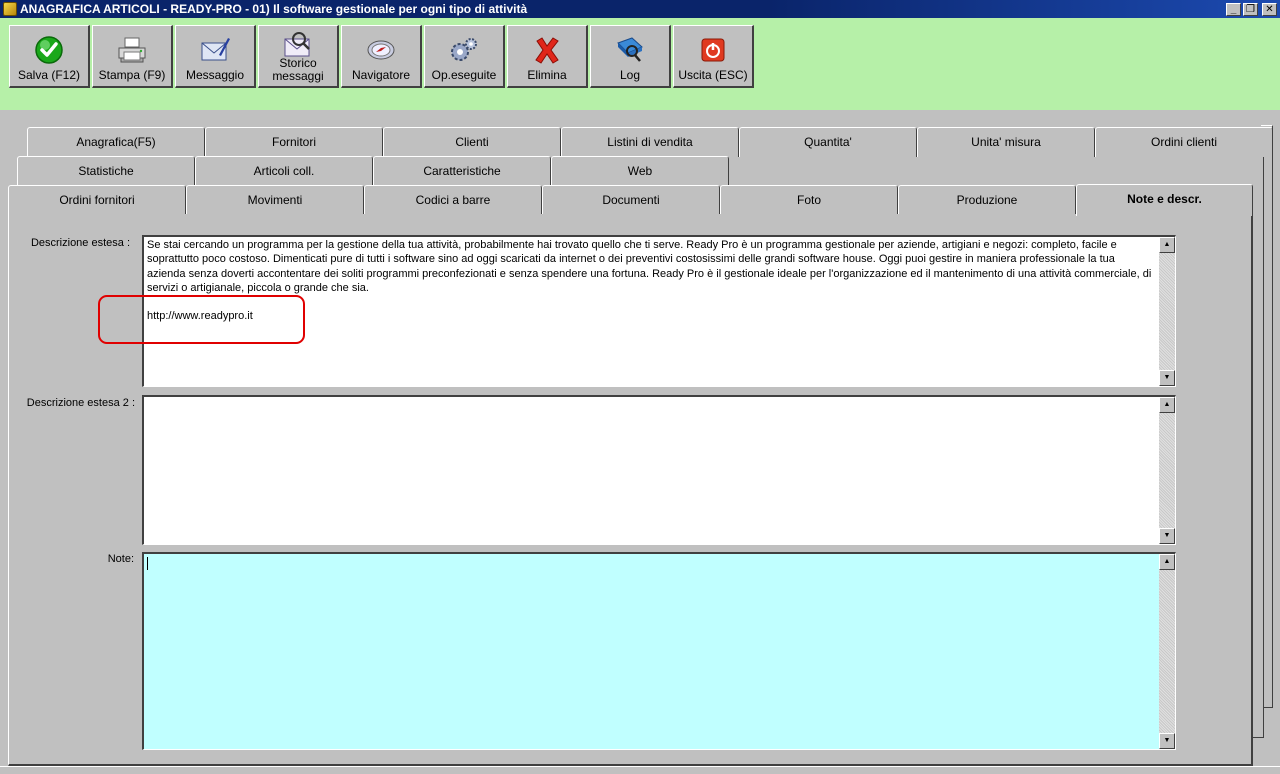 This screenshot has height=774, width=1280. I want to click on delete-x-icon, so click(547, 50).